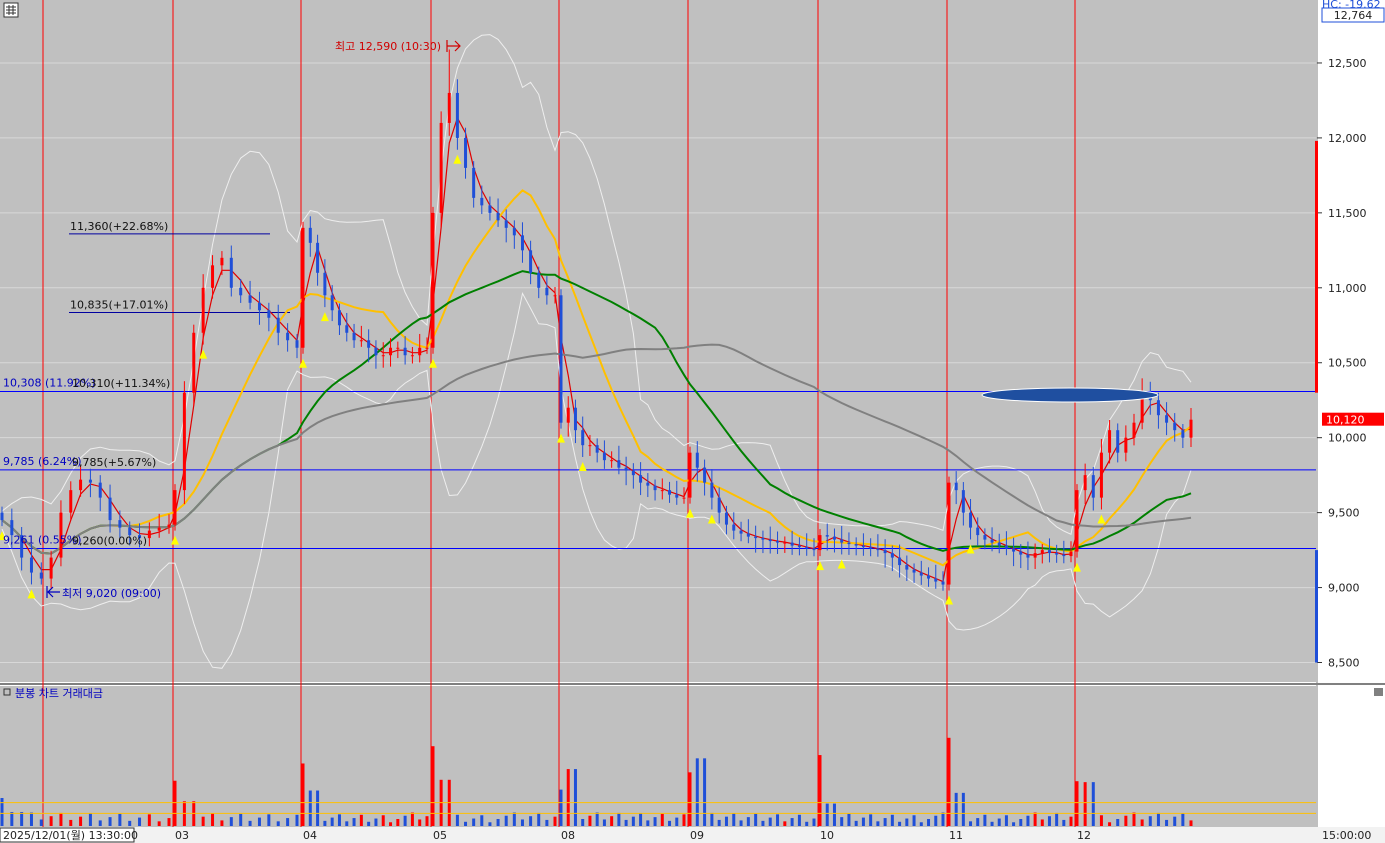  What do you see at coordinates (1347, 363) in the screenshot?
I see `price-tick-label: 10,500` at bounding box center [1347, 363].